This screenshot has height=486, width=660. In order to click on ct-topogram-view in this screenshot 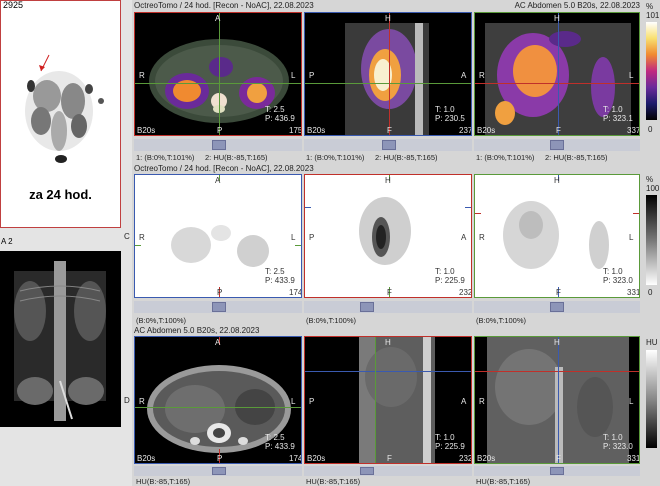, I will do `click(60, 339)`.